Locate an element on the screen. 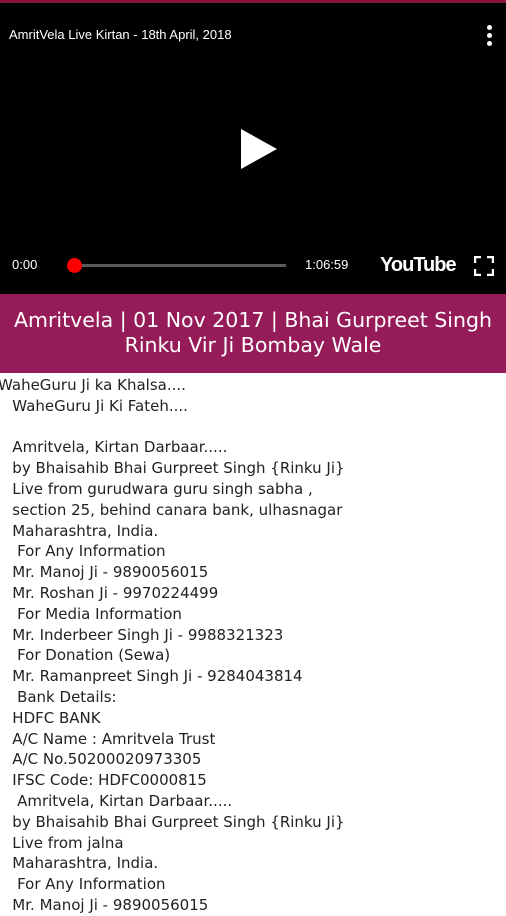 The image size is (506, 916). play-icon is located at coordinates (259, 149).